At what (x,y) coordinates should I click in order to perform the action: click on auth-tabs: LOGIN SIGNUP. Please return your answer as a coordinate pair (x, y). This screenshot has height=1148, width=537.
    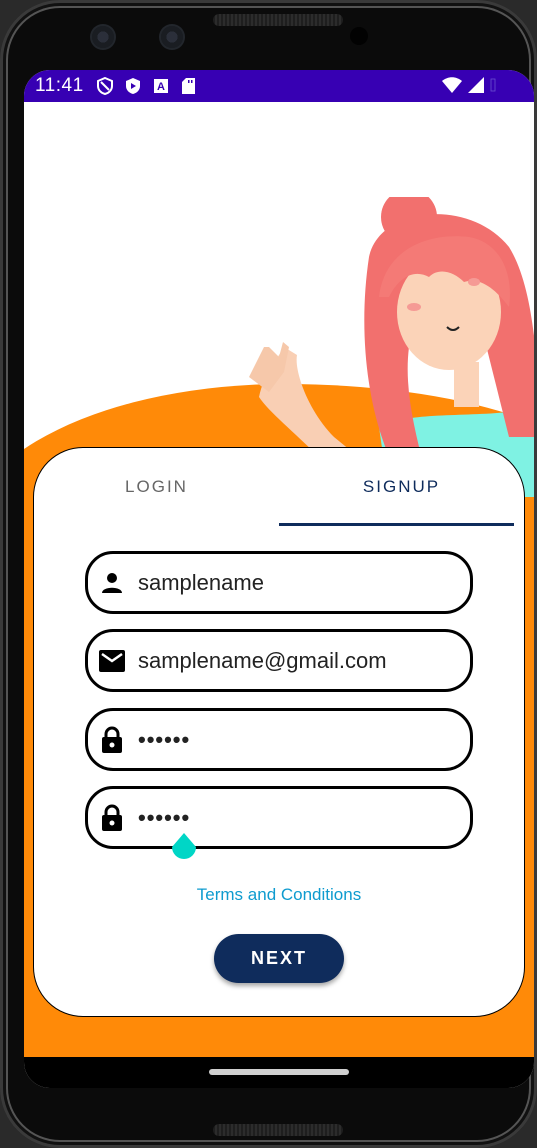
    Looking at the image, I should click on (279, 487).